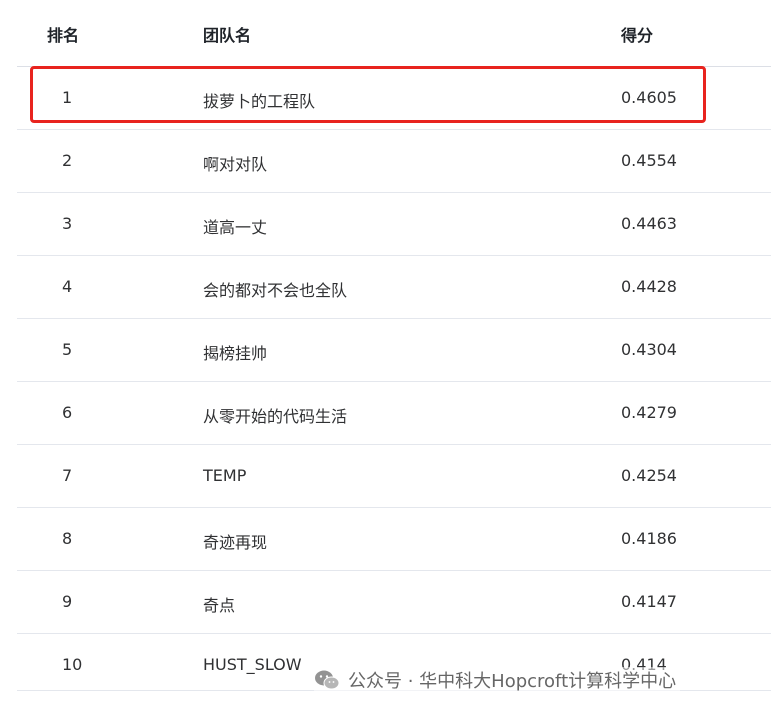  Describe the element at coordinates (67, 223) in the screenshot. I see `rank-cell: 3` at that location.